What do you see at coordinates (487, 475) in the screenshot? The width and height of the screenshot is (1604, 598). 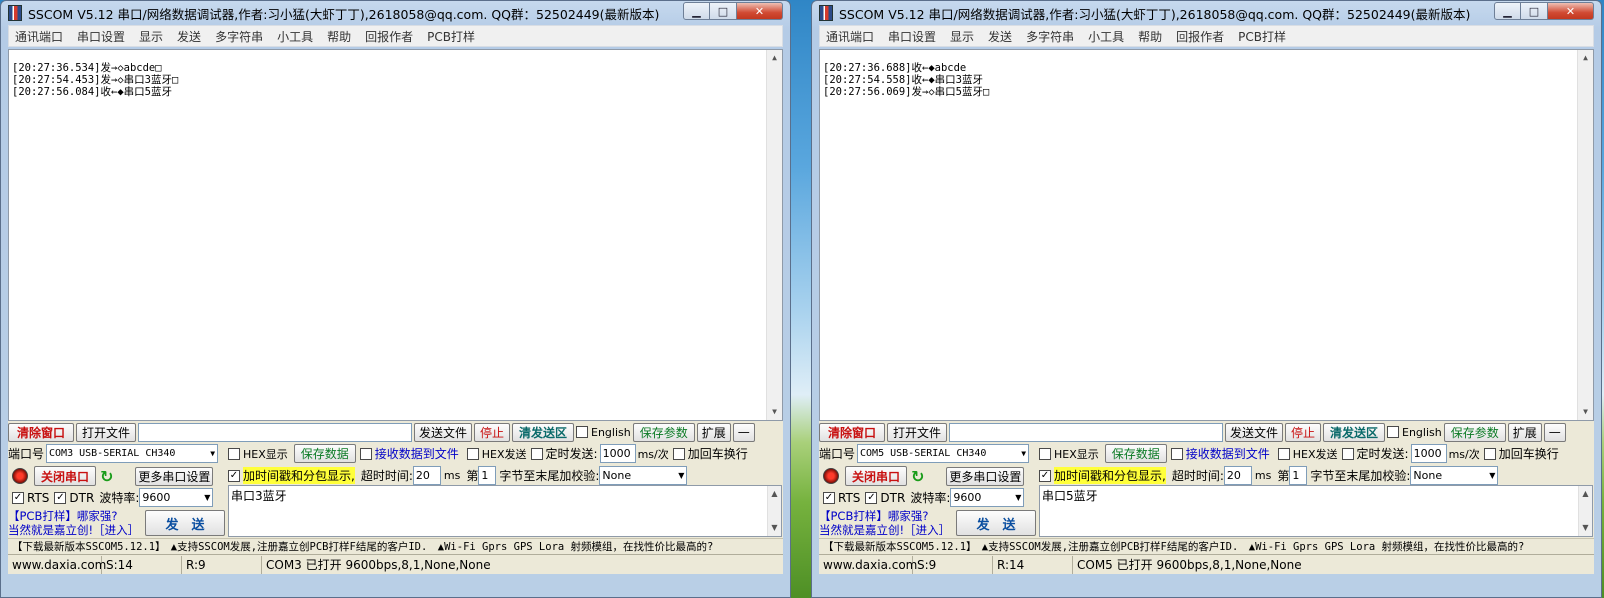 I see `nth-input: 1` at bounding box center [487, 475].